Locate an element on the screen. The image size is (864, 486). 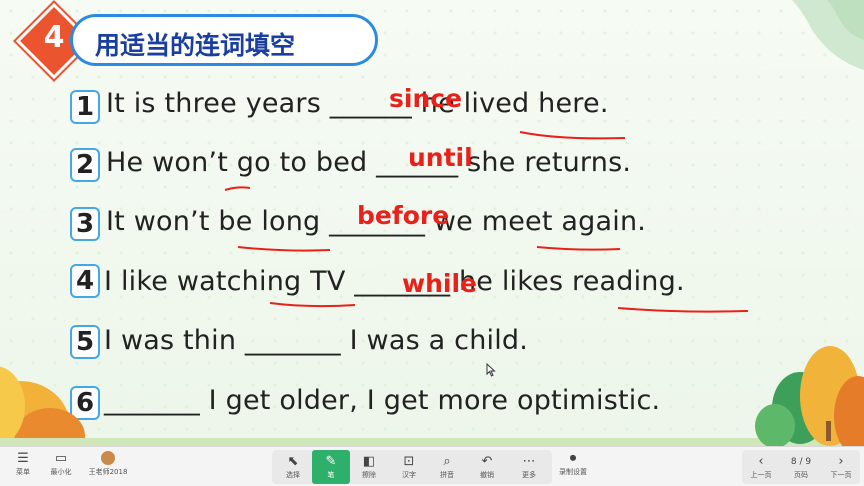
mouse-pointer-icon is located at coordinates (491, 370).